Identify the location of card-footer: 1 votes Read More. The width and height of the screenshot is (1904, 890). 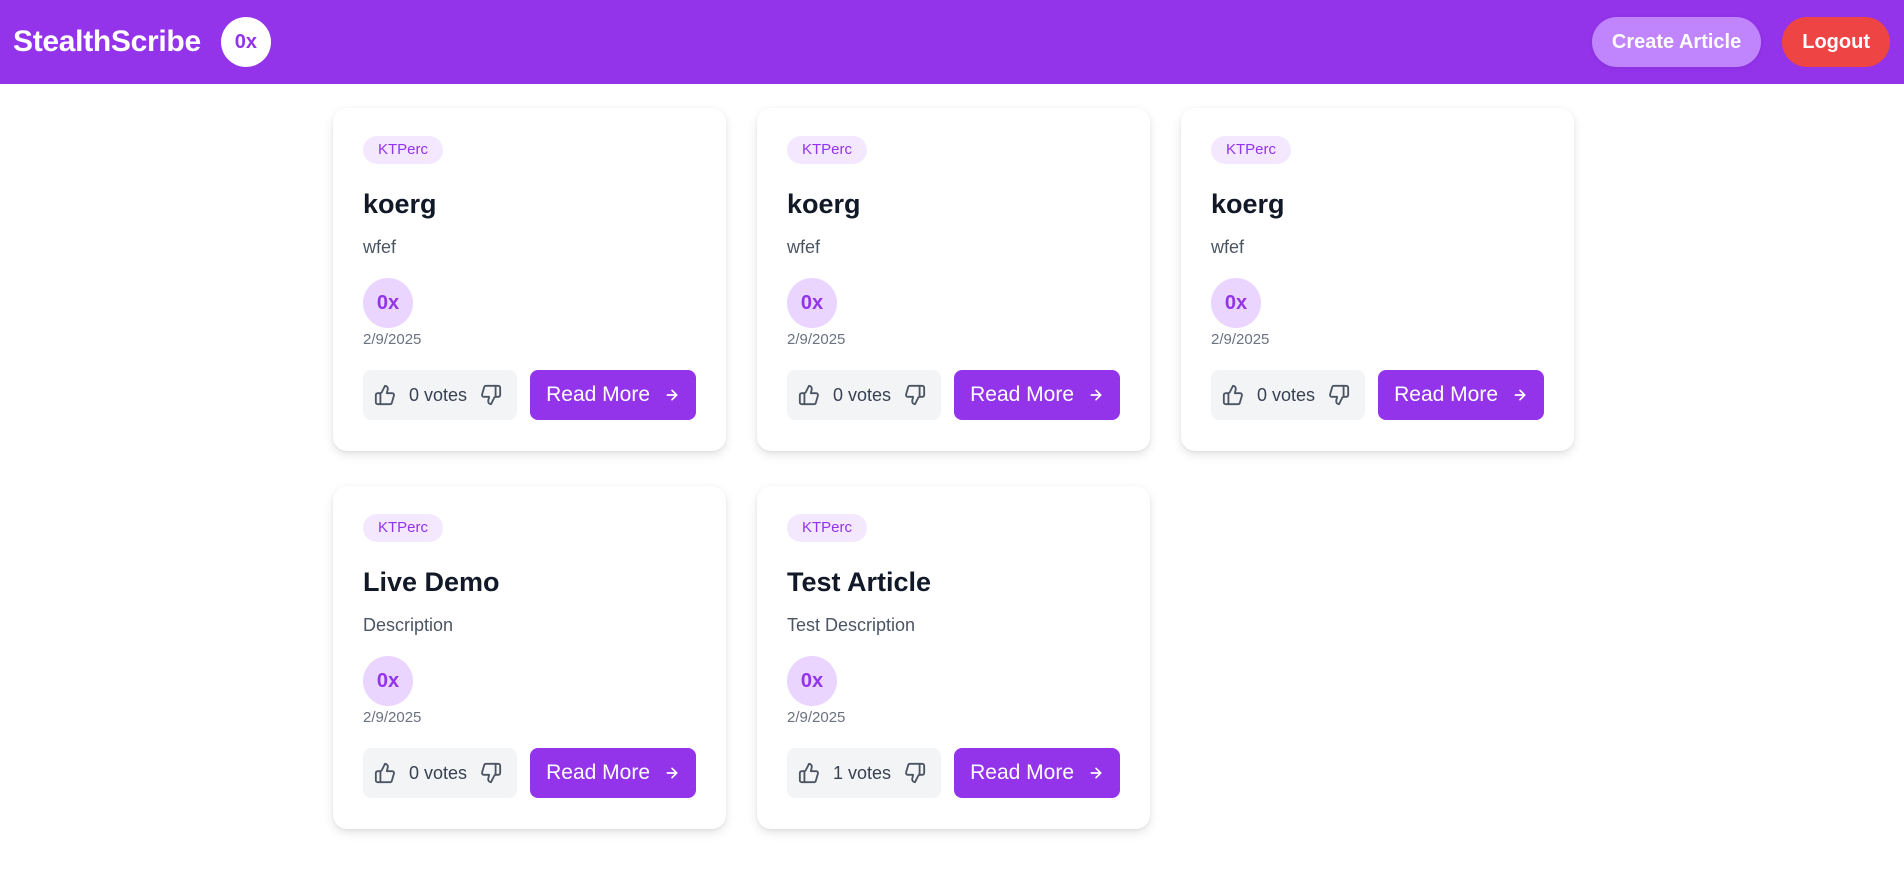
(953, 773).